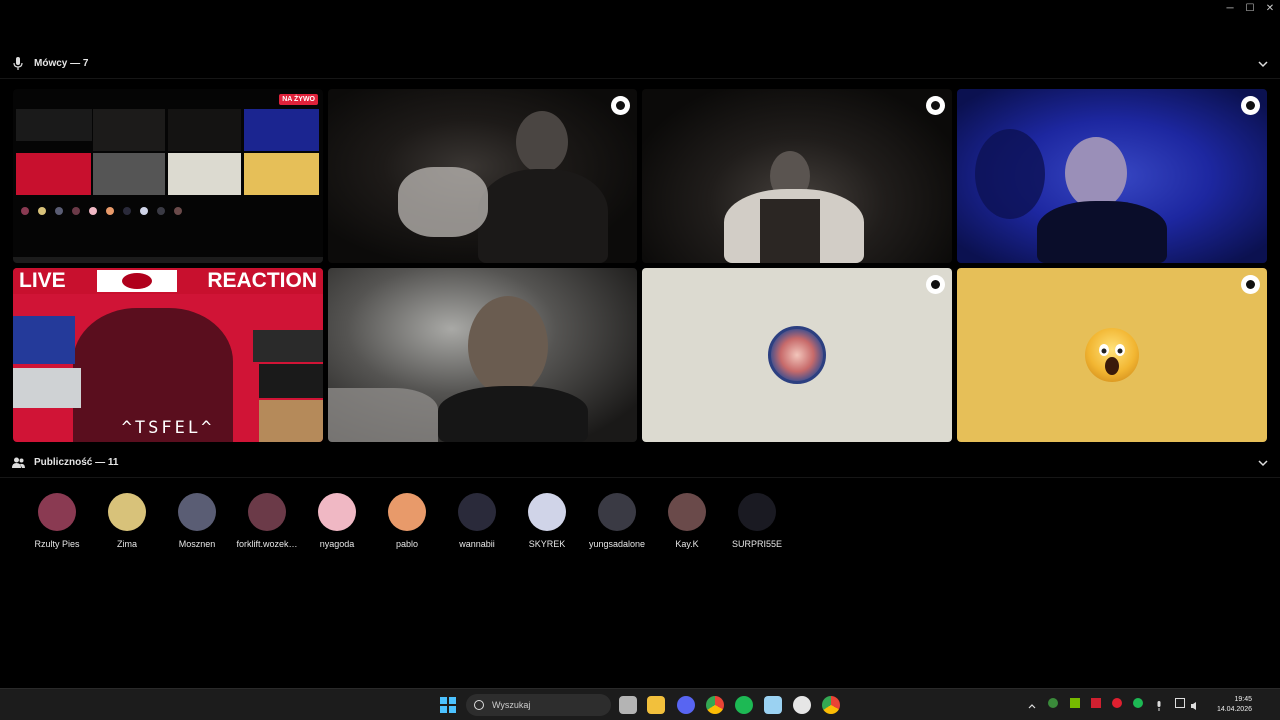 This screenshot has height=720, width=1280. I want to click on stream-banner: LIVE REACTION, so click(168, 281).